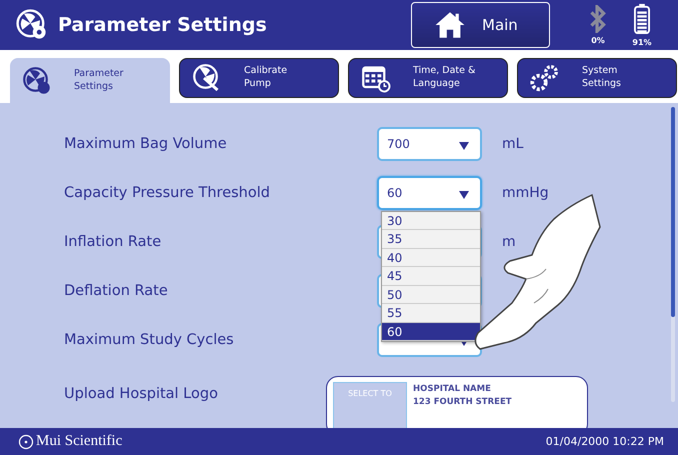 Image resolution: width=678 pixels, height=455 pixels. Describe the element at coordinates (79, 441) in the screenshot. I see `brand-name: Mui Scientific` at that location.